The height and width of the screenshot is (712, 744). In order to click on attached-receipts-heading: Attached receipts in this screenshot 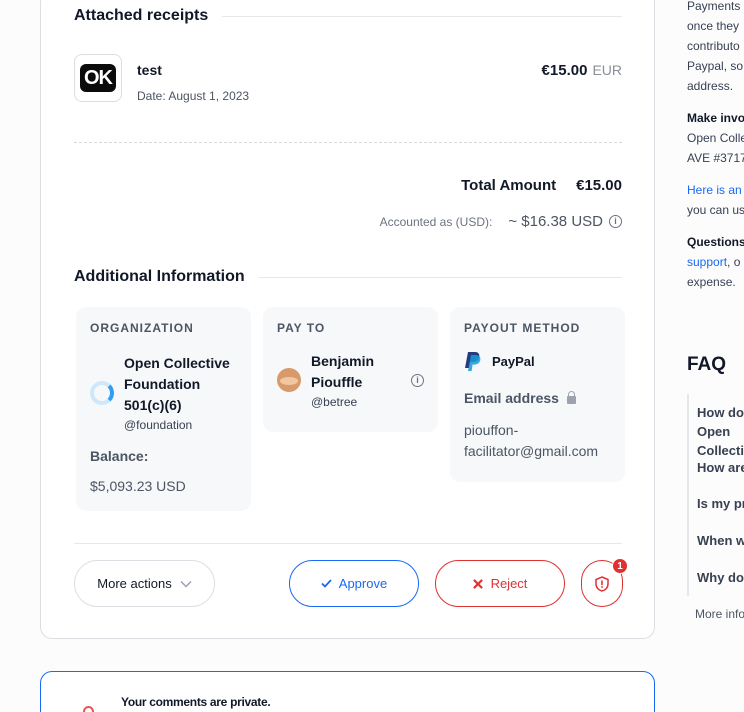, I will do `click(141, 15)`.